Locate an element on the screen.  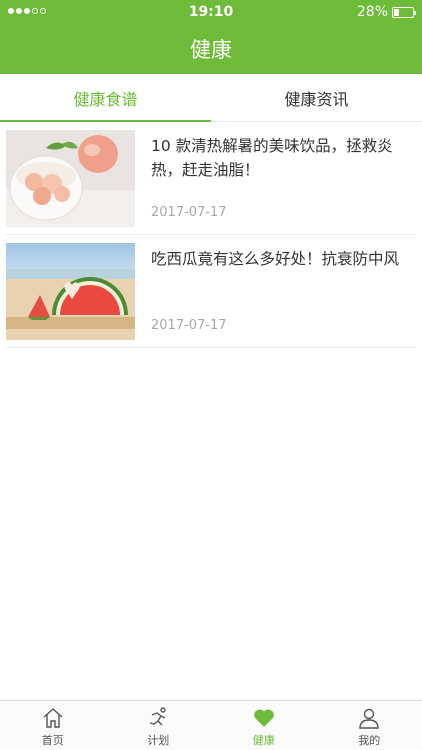
navigation-bar: 健康 is located at coordinates (211, 49).